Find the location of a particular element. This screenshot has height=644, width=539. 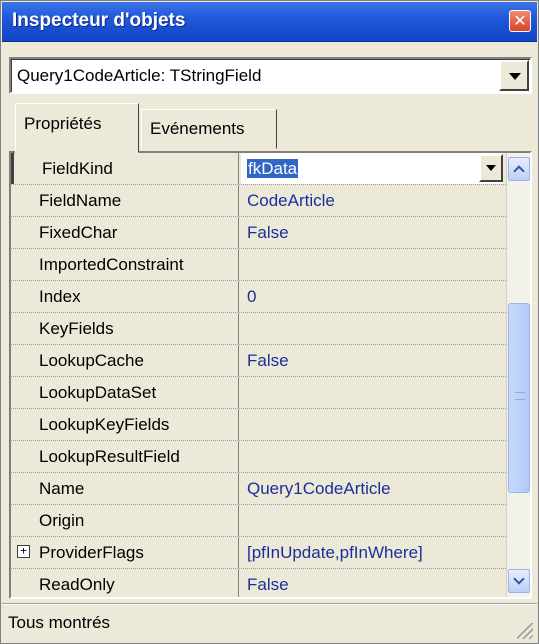

grip-lines-icon is located at coordinates (520, 396).